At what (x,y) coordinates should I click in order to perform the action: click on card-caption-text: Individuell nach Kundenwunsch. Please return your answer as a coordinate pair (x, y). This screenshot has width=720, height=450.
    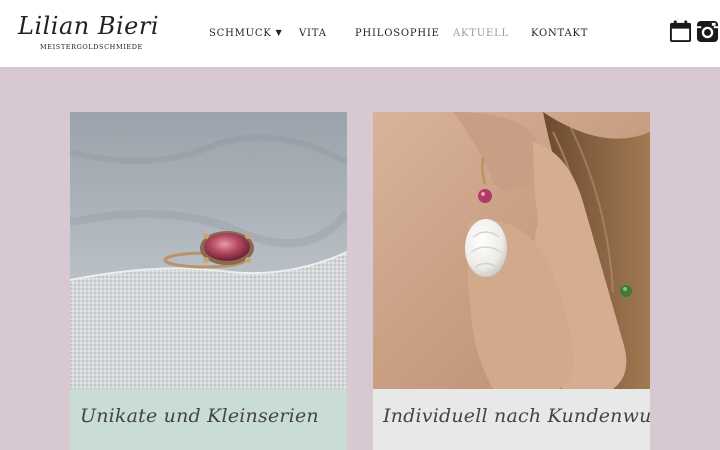
    Looking at the image, I should click on (516, 416).